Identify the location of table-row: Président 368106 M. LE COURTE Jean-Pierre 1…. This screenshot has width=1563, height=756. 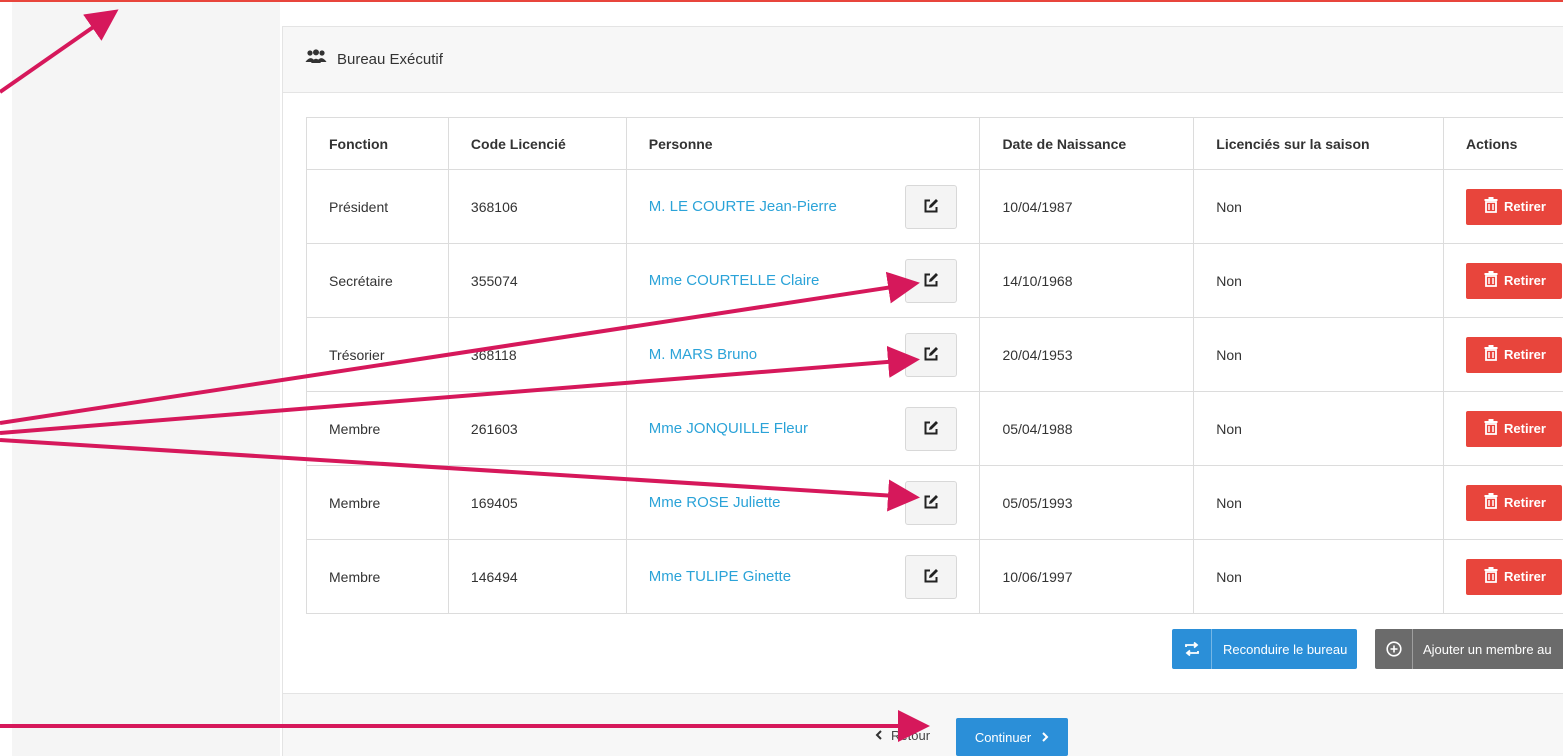
(934, 206).